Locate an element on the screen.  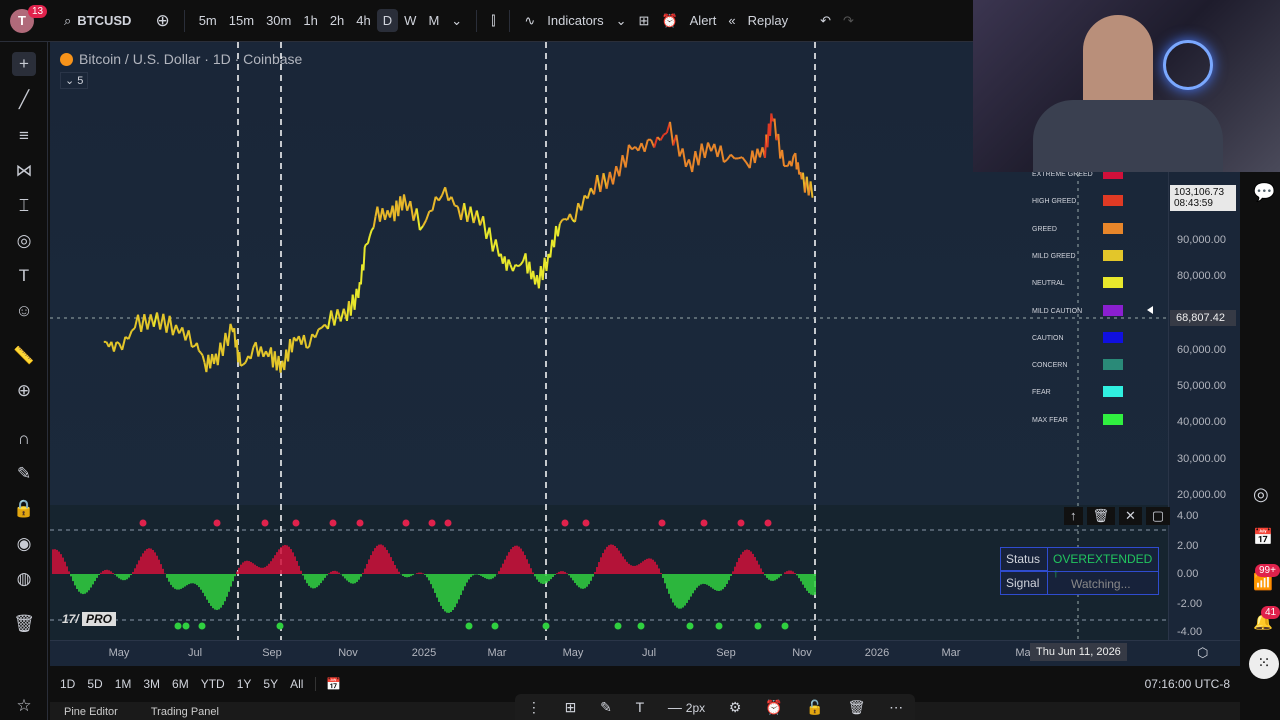
target-icon: ◎ is located at coordinates (1261, 494).